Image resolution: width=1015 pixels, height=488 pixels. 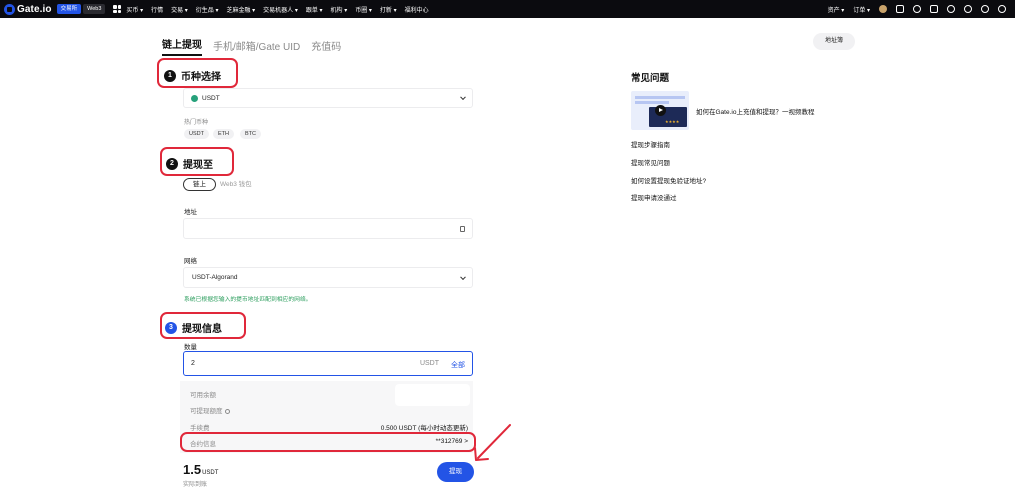 I want to click on hot-coins-label: 热门币种, so click(x=196, y=123).